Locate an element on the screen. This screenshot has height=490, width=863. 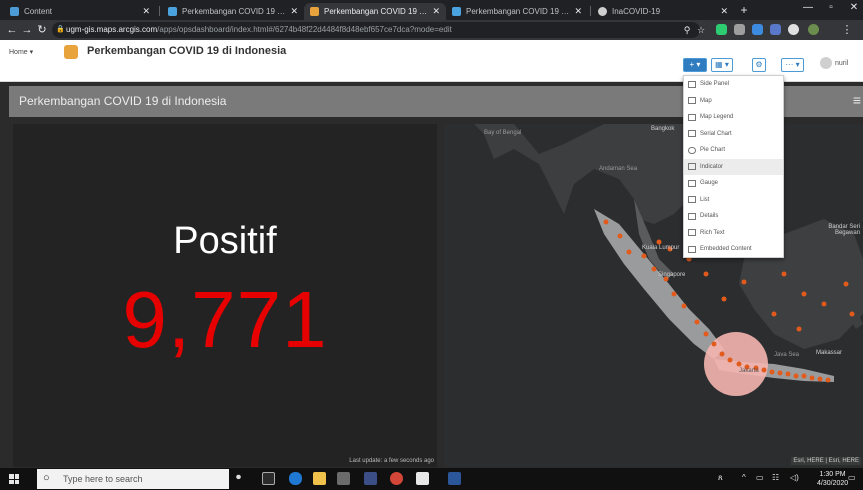
back-icon: ← is located at coordinates (12, 30).